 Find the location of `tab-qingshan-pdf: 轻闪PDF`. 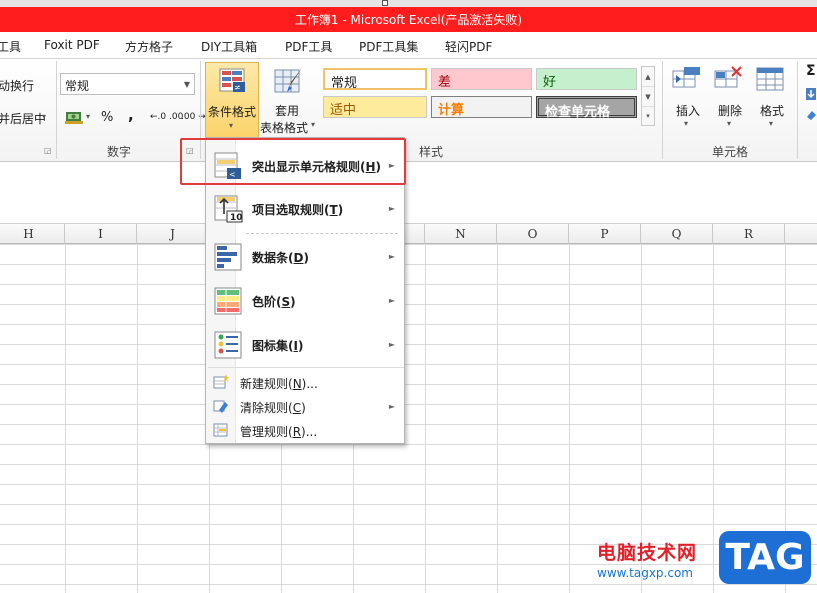

tab-qingshan-pdf: 轻闪PDF is located at coordinates (468, 46).